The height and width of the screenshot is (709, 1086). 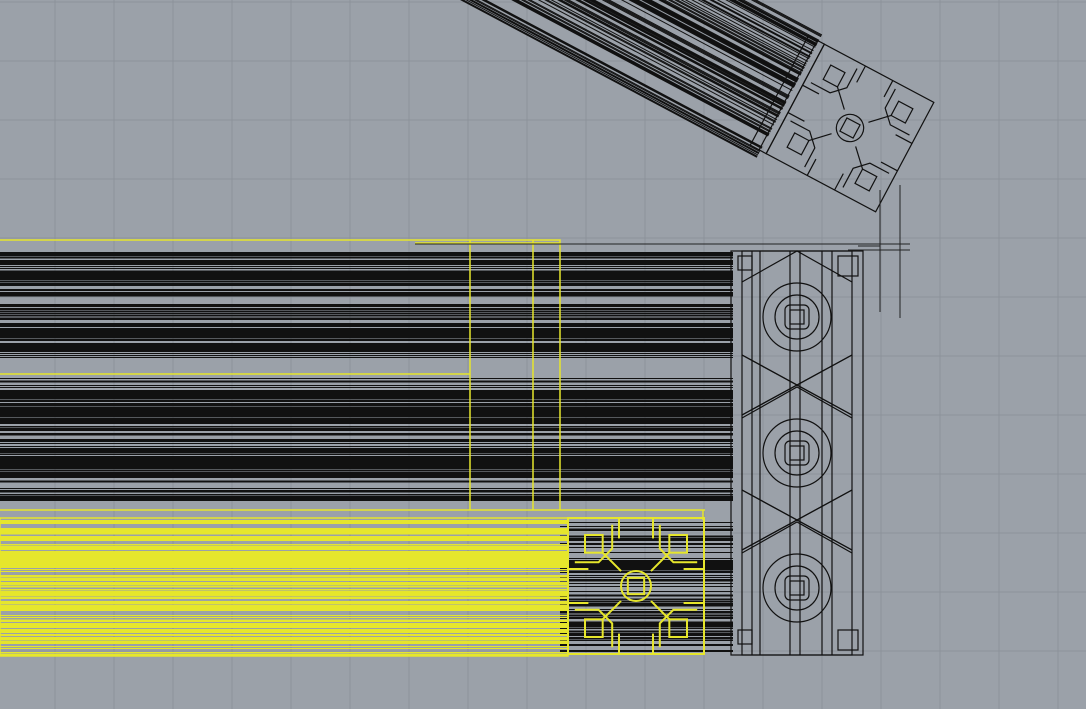 What do you see at coordinates (284, 587) in the screenshot?
I see `selected-extrusion-beam` at bounding box center [284, 587].